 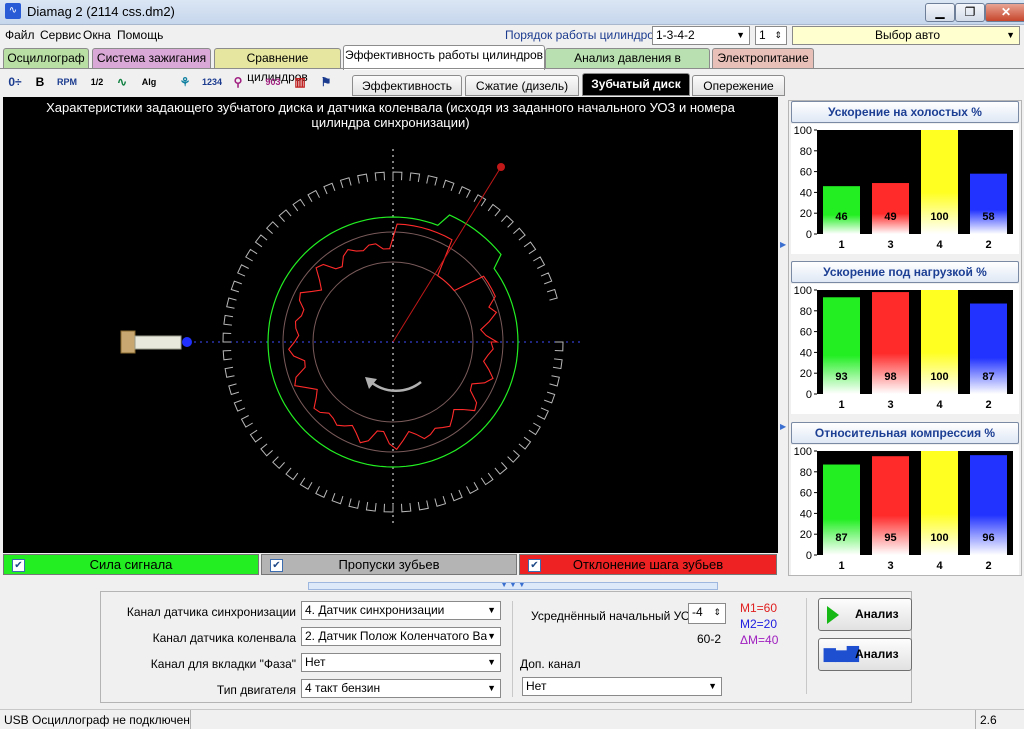 What do you see at coordinates (40, 82) in the screenshot?
I see `bold-icon: B` at bounding box center [40, 82].